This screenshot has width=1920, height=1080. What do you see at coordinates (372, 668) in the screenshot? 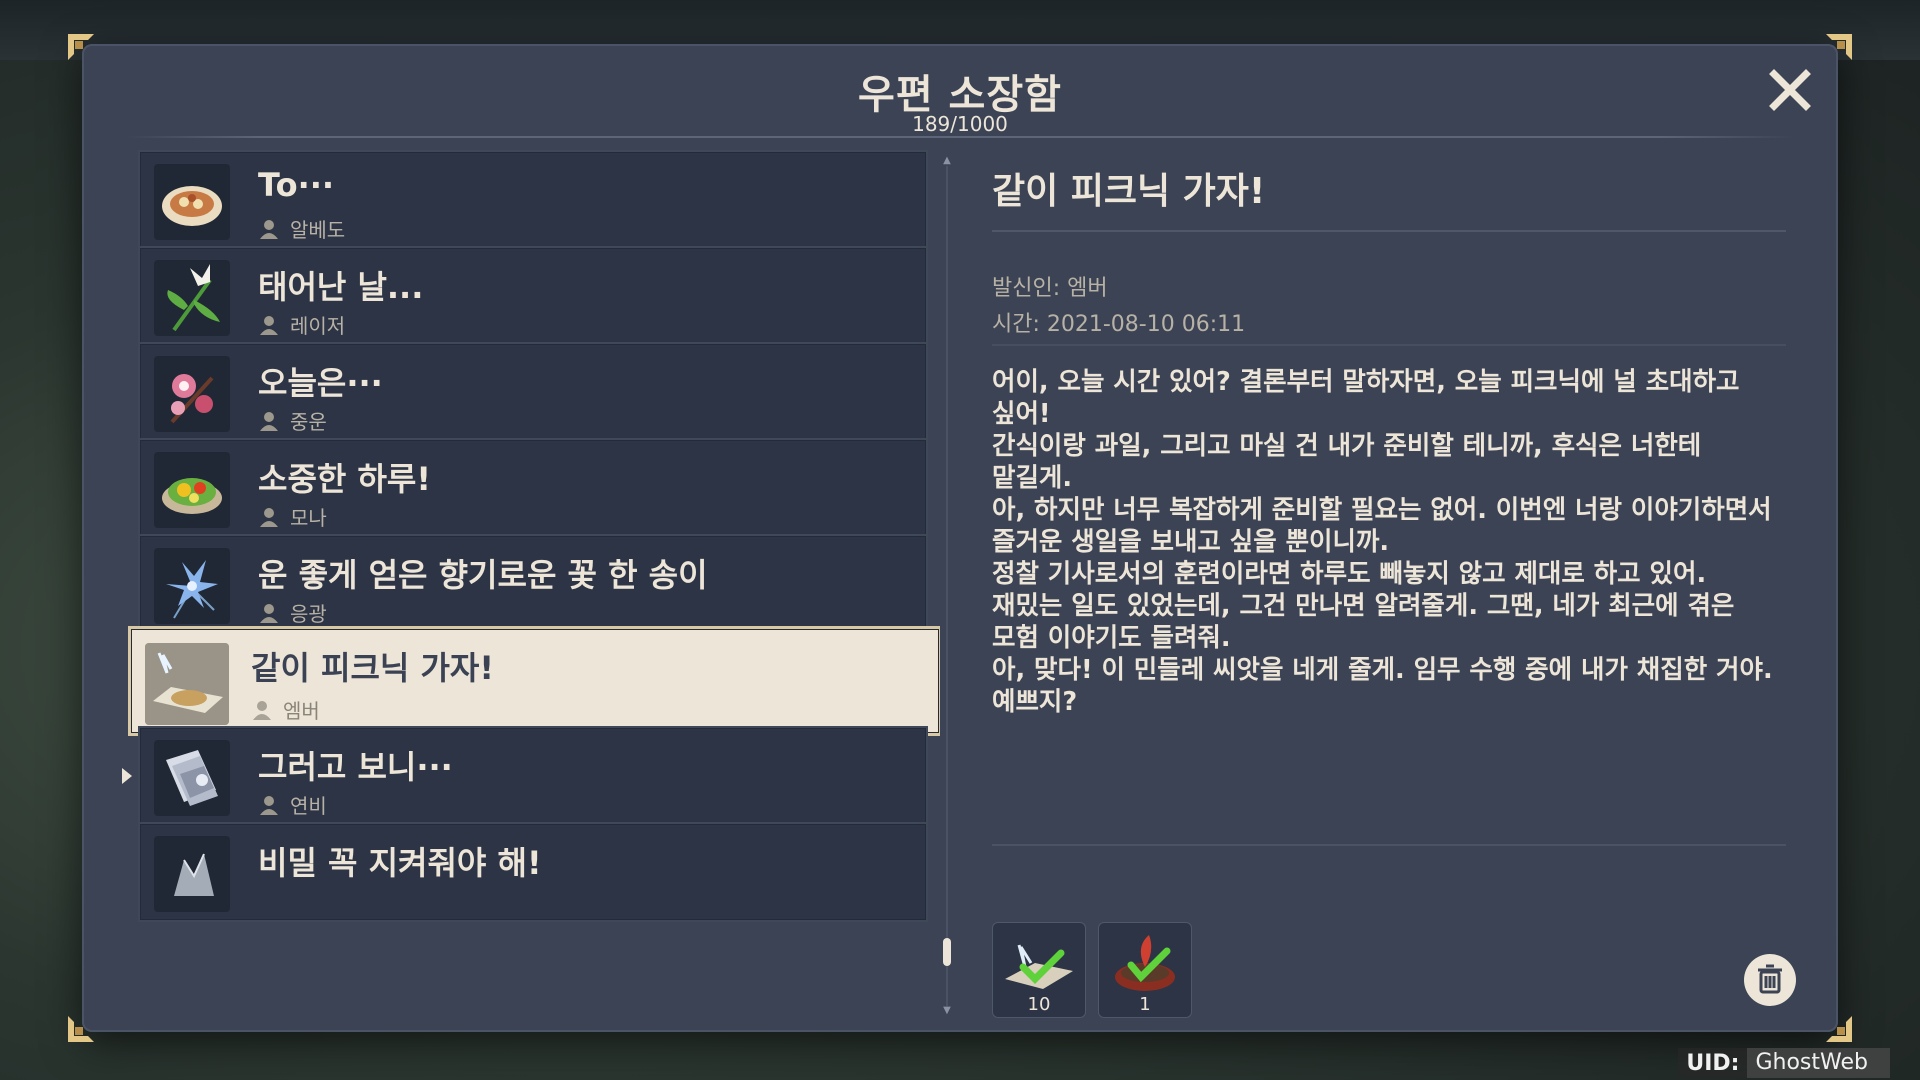
I see `mail-subject: 같이 피크닉 가자!` at bounding box center [372, 668].